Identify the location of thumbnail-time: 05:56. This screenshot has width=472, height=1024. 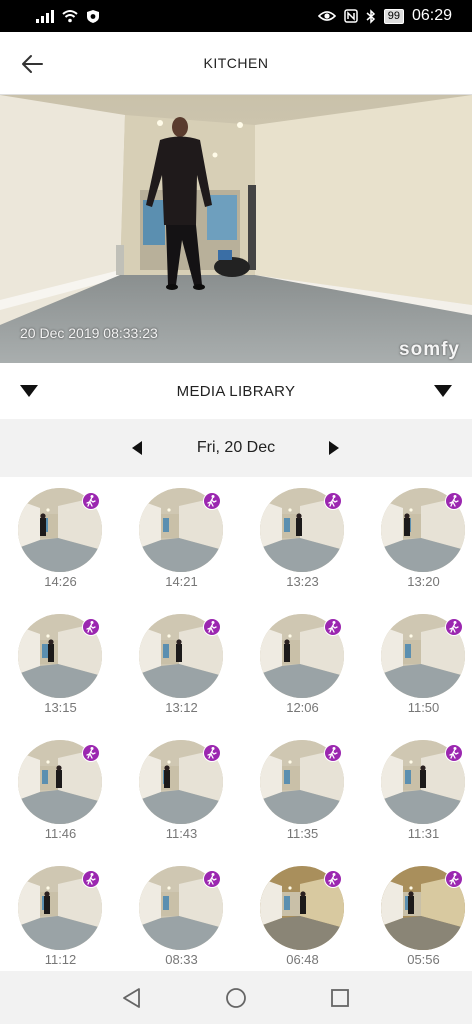
(423, 959).